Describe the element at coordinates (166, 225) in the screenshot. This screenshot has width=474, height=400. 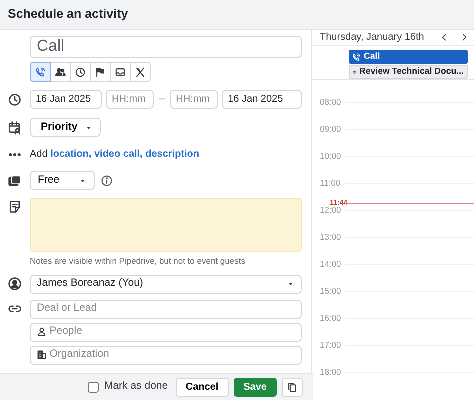
I see `notes-field` at that location.